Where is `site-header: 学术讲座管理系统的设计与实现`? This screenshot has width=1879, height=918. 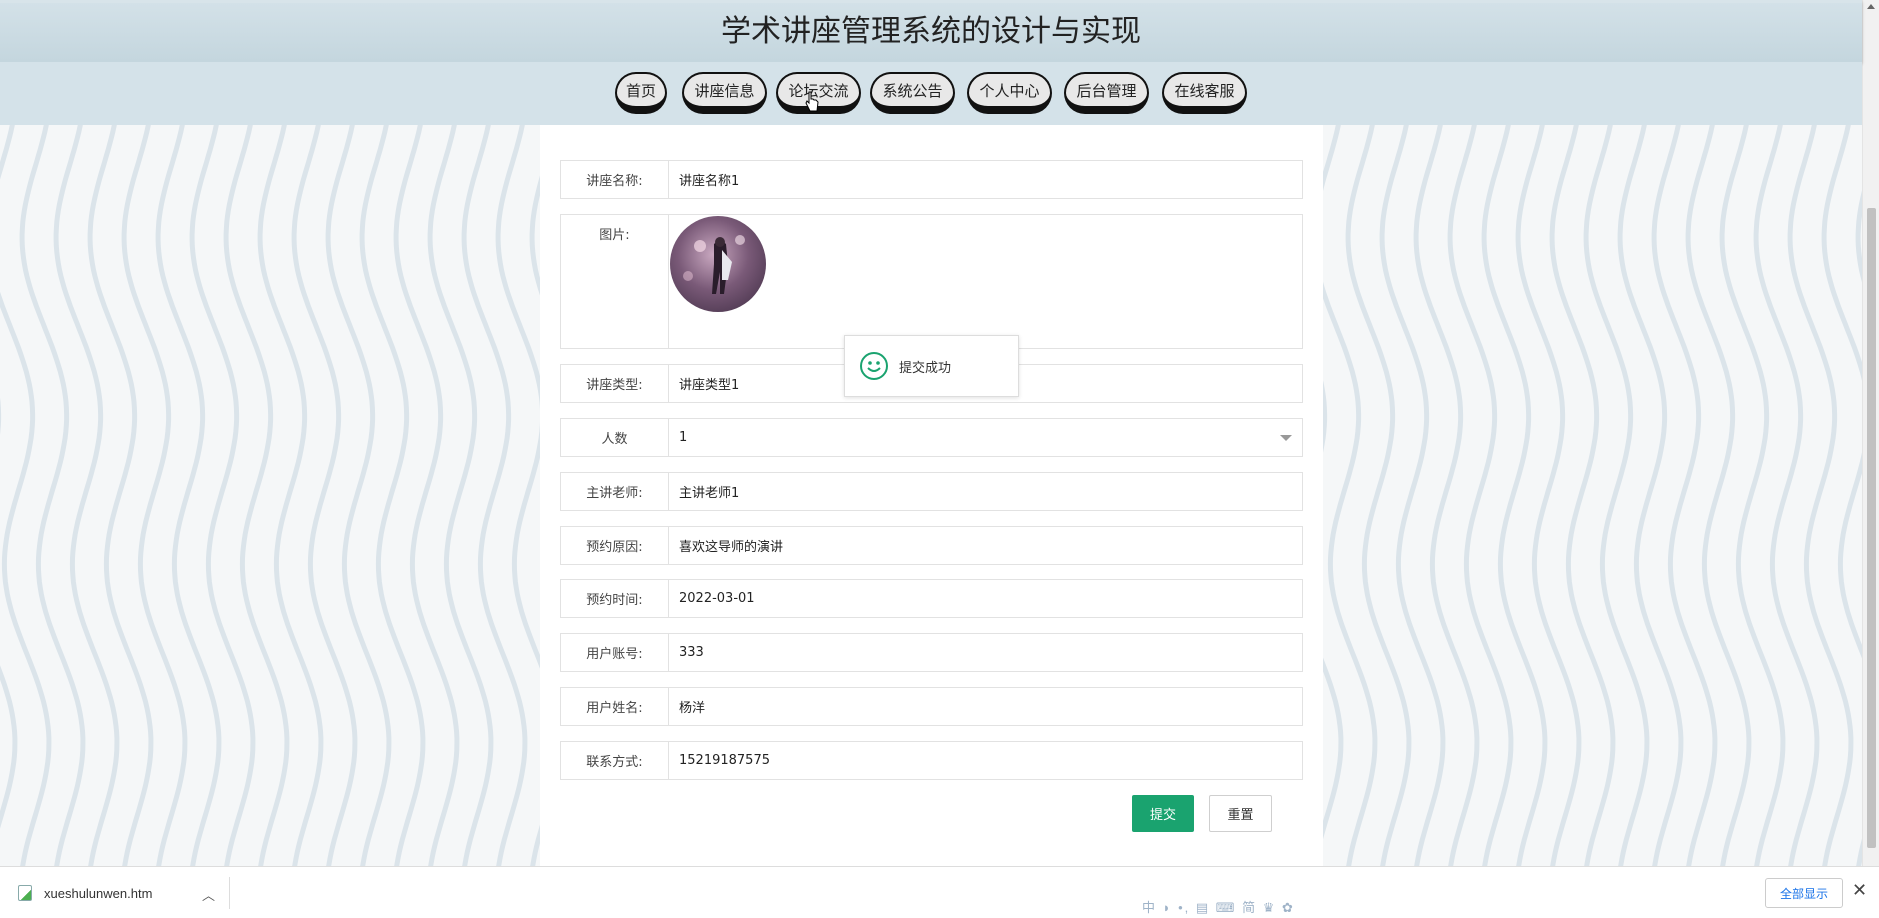
site-header: 学术讲座管理系统的设计与实现 is located at coordinates (931, 31).